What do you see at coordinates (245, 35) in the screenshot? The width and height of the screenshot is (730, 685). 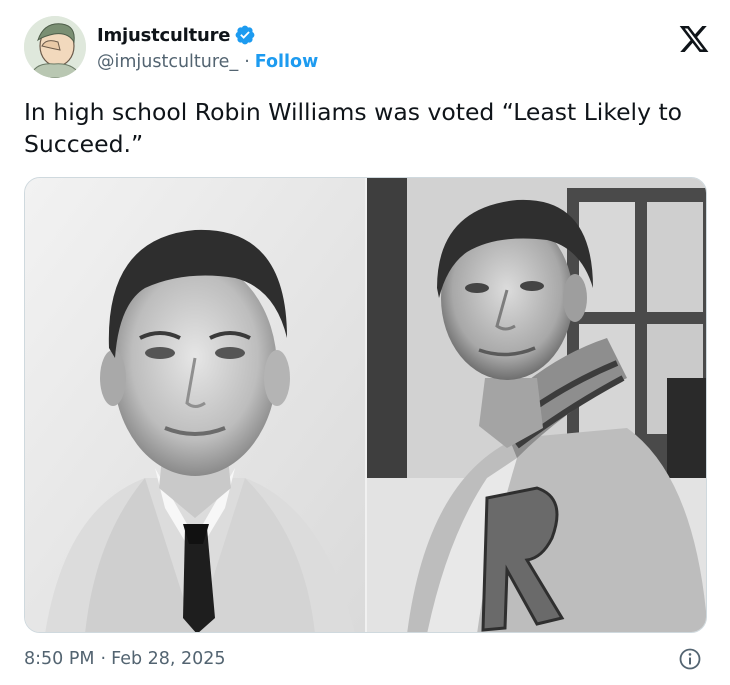 I see `verified-badge-icon` at bounding box center [245, 35].